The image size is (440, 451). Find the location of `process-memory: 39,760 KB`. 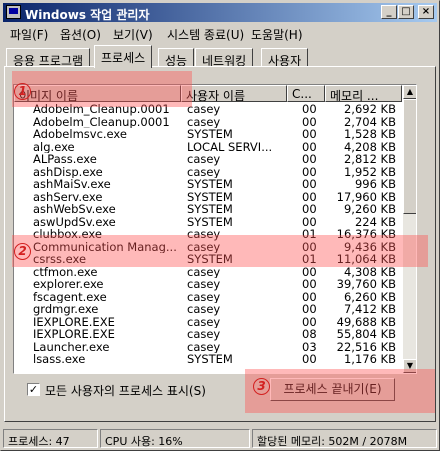

process-memory: 39,760 KB is located at coordinates (366, 284).